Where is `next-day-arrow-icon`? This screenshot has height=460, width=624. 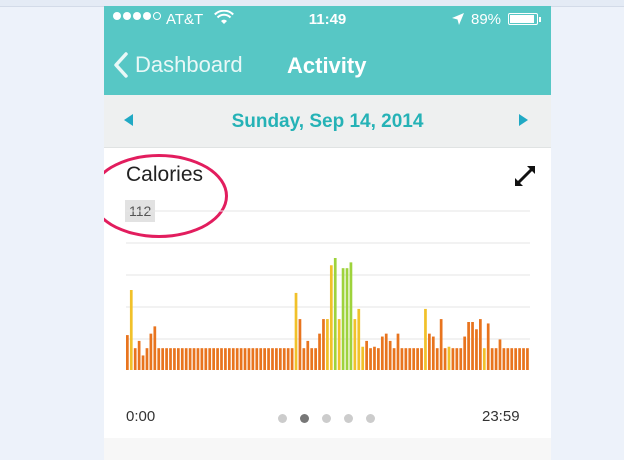 next-day-arrow-icon is located at coordinates (523, 120).